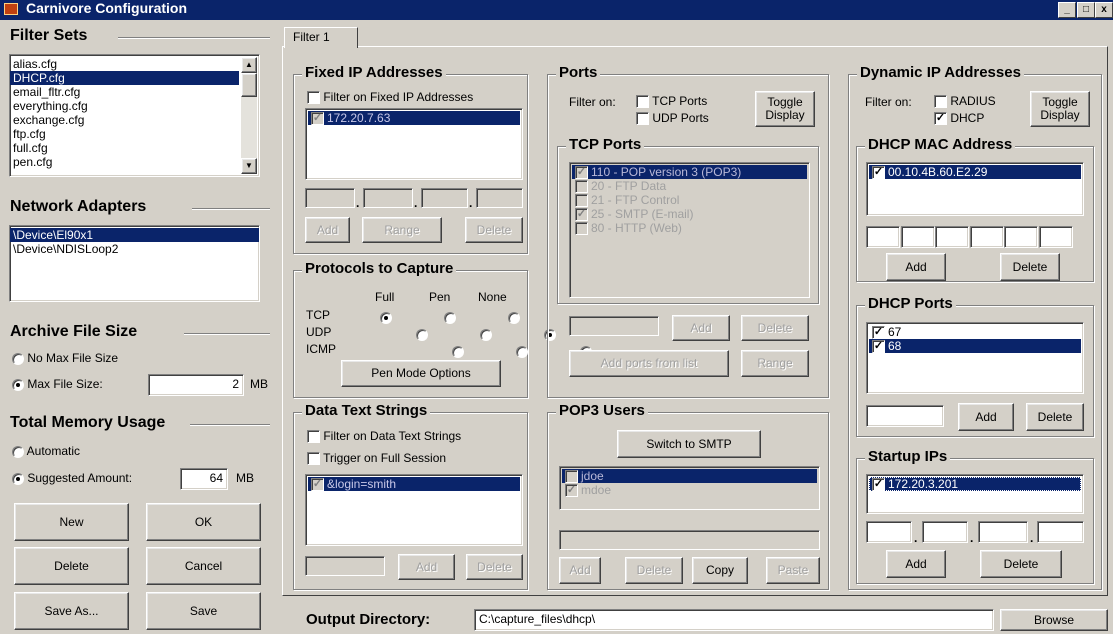 The width and height of the screenshot is (1113, 634). What do you see at coordinates (203, 522) in the screenshot?
I see `ok-button: OK` at bounding box center [203, 522].